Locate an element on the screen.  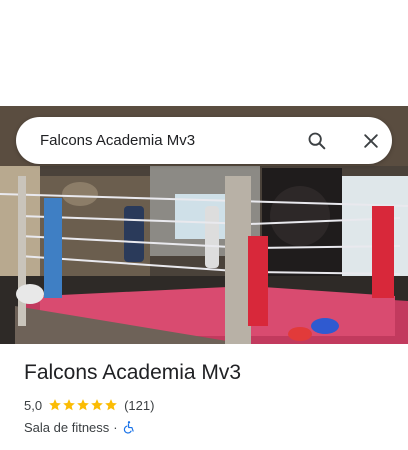
star-rating is located at coordinates (83, 405).